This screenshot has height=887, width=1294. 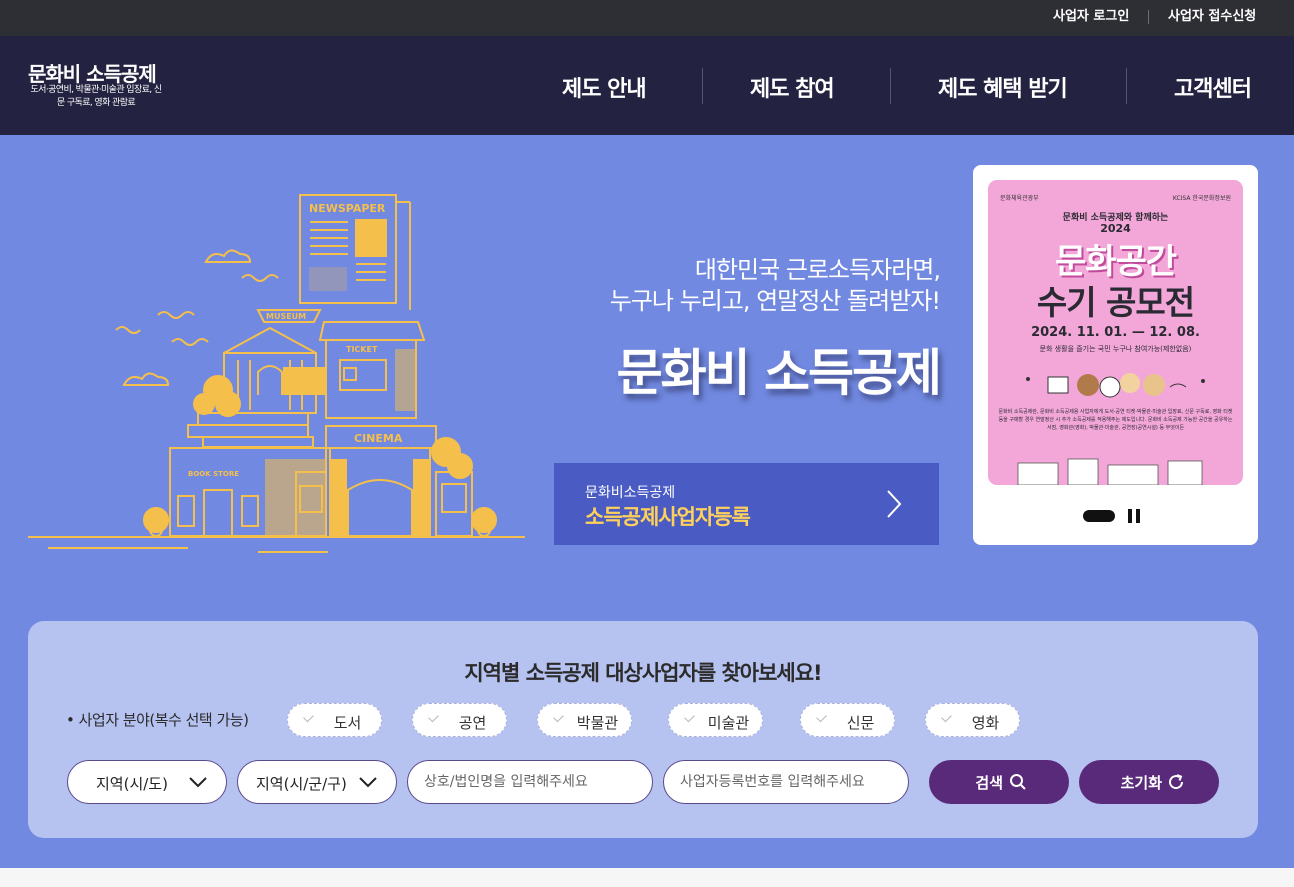 I want to click on region-sigungu-value: 지역(시/군/구), so click(x=301, y=784).